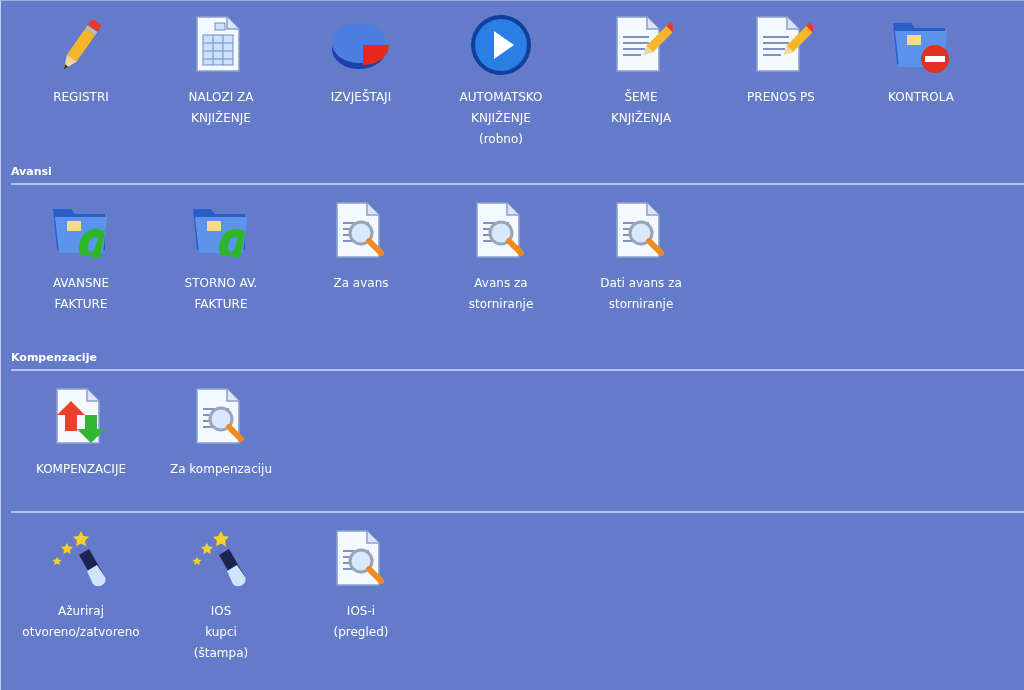 Image resolution: width=1024 pixels, height=690 pixels. I want to click on menu-item-label: NALOZI ZA KNJIŽENJE, so click(221, 108).